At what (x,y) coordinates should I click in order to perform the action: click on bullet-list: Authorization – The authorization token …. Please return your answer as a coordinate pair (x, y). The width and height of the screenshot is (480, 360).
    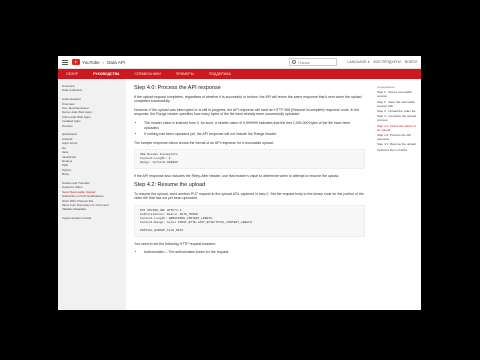
    Looking at the image, I should click on (254, 252).